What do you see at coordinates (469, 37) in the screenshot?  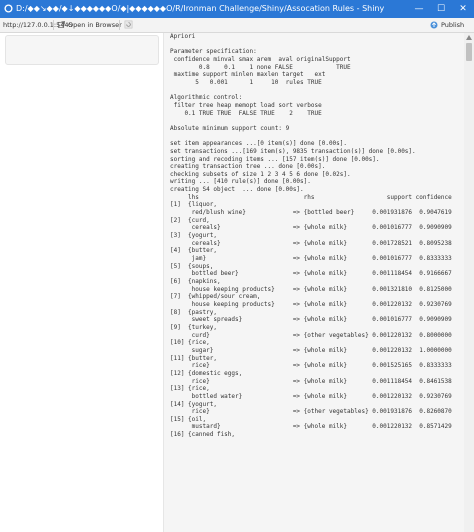 I see `scroll-up-arrow-icon` at bounding box center [469, 37].